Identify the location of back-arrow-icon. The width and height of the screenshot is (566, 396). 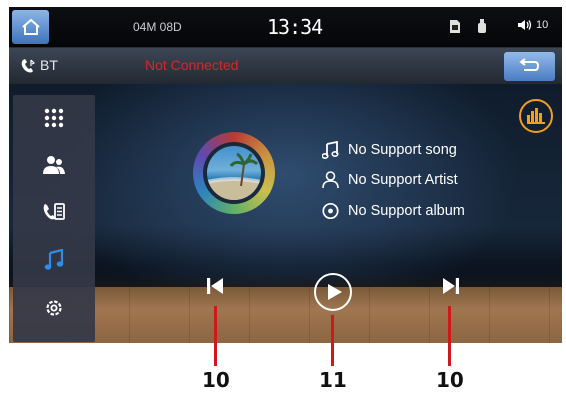
(529, 64).